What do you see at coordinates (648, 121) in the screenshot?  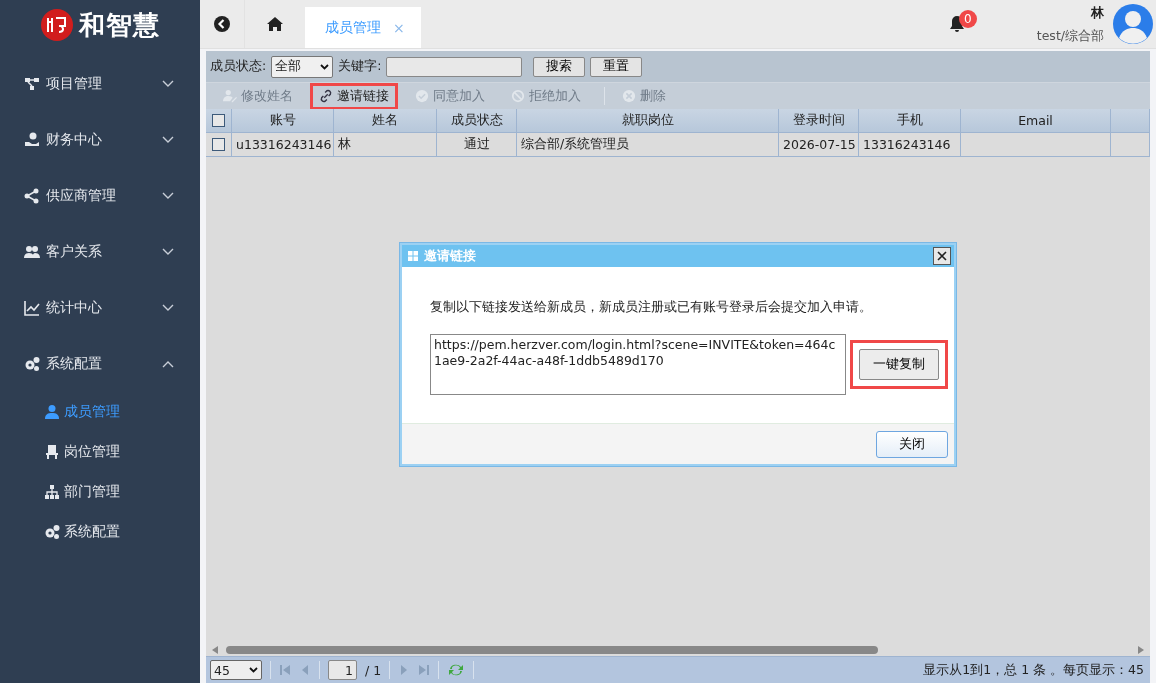 I see `column-header: 就职岗位` at bounding box center [648, 121].